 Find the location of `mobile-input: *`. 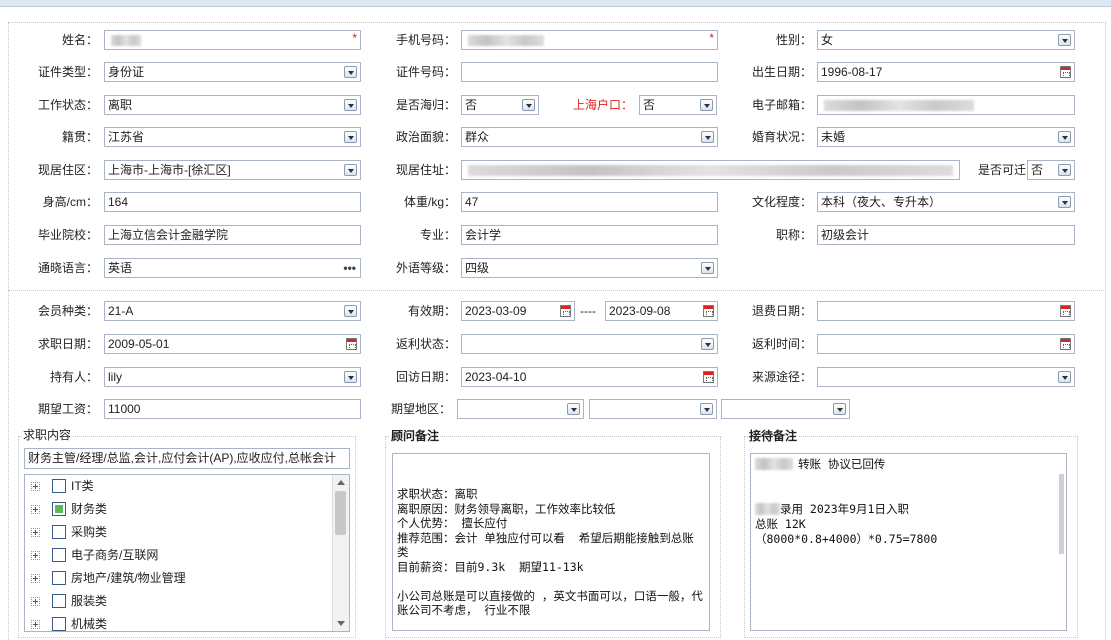

mobile-input: * is located at coordinates (589, 40).